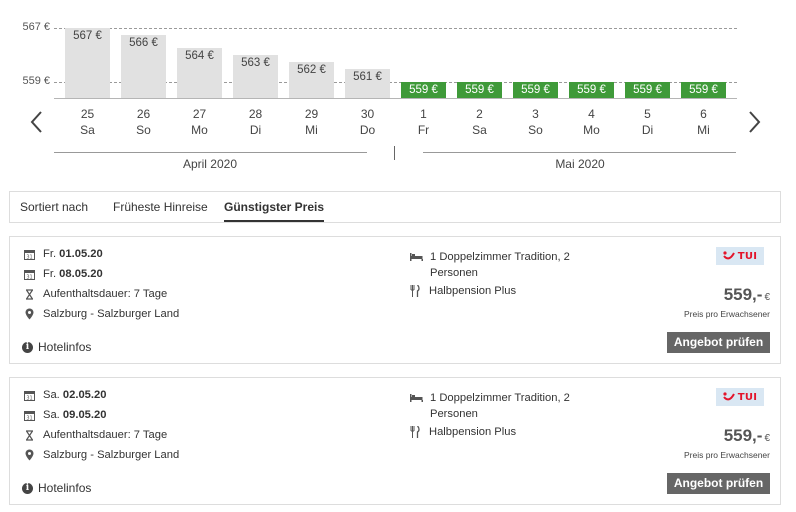  Describe the element at coordinates (255, 63) in the screenshot. I see `price-bar-label: 563 €` at that location.